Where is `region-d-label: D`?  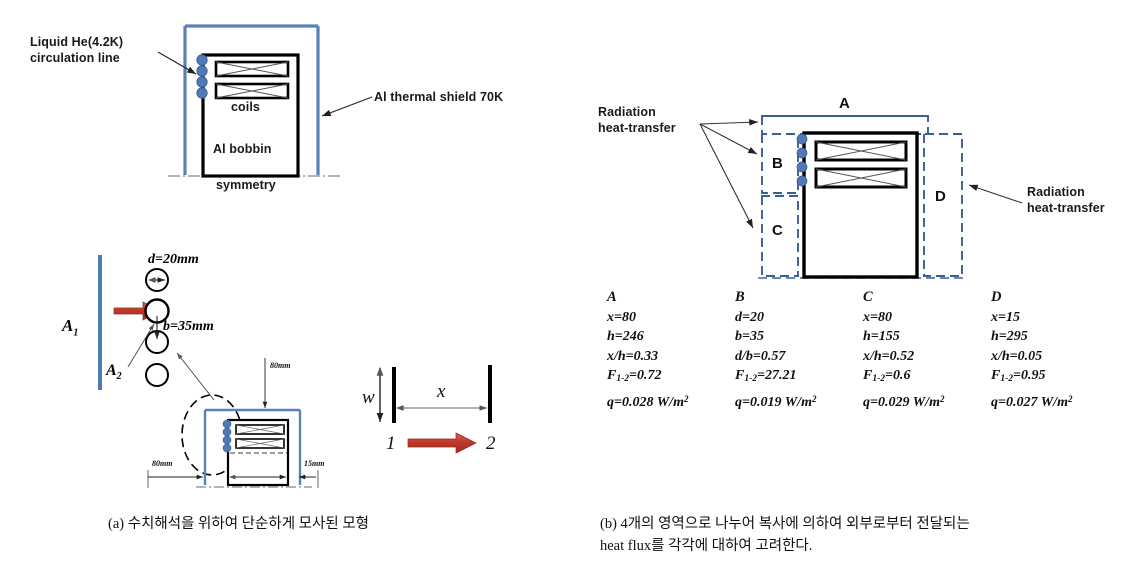 region-d-label: D is located at coordinates (940, 196).